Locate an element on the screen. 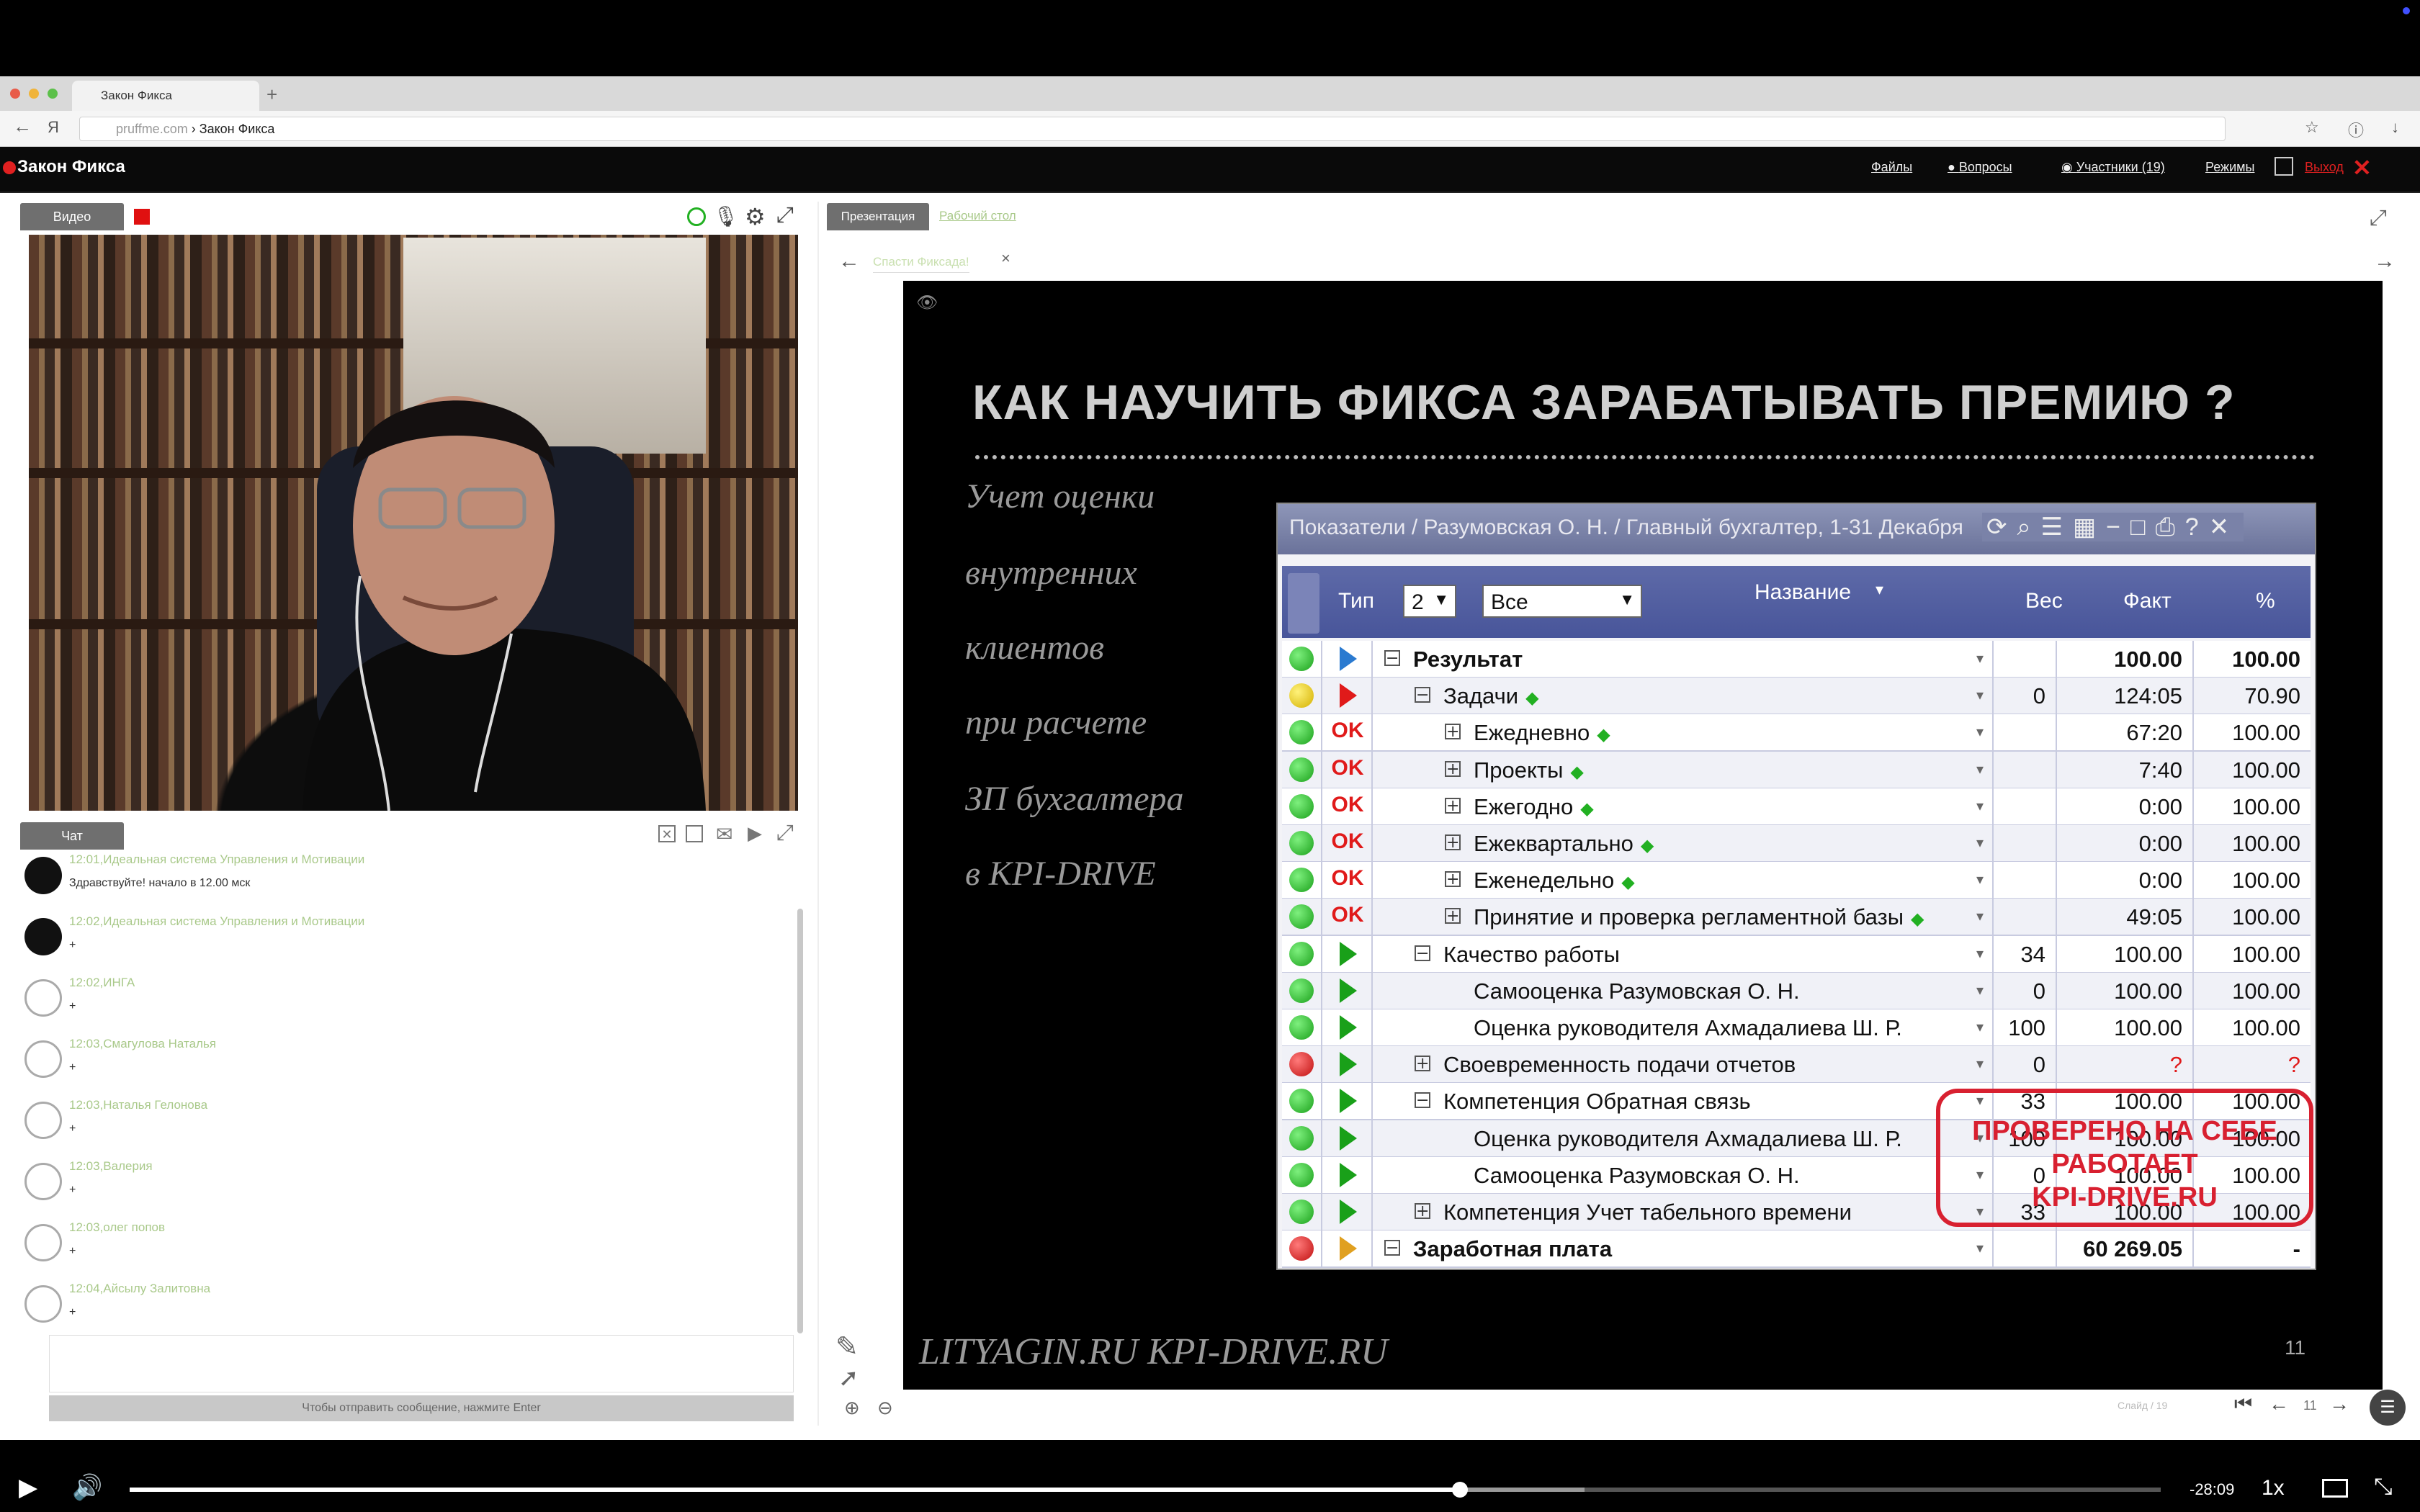 The width and height of the screenshot is (2420, 1512). expand-chat-icon: ⤢ is located at coordinates (785, 833).